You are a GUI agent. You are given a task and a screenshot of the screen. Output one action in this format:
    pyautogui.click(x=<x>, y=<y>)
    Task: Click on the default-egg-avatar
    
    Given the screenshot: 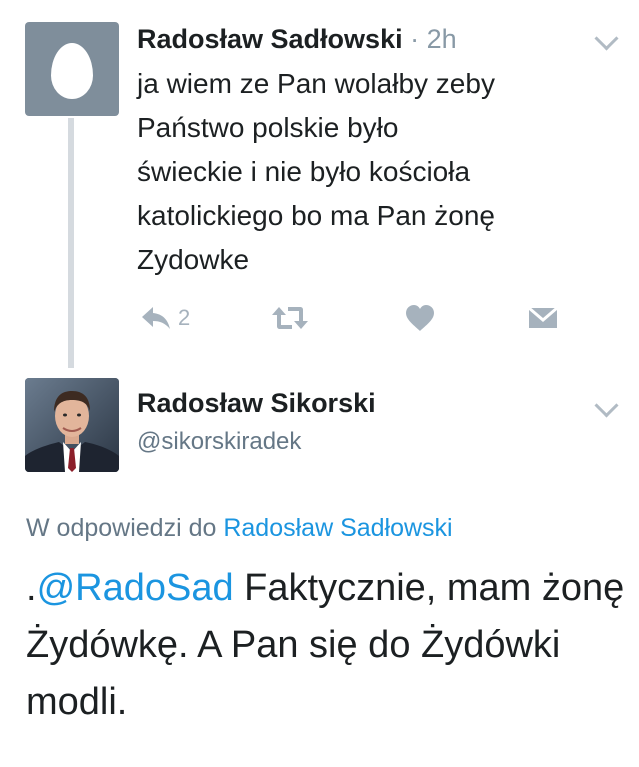 What is the action you would take?
    pyautogui.click(x=72, y=69)
    